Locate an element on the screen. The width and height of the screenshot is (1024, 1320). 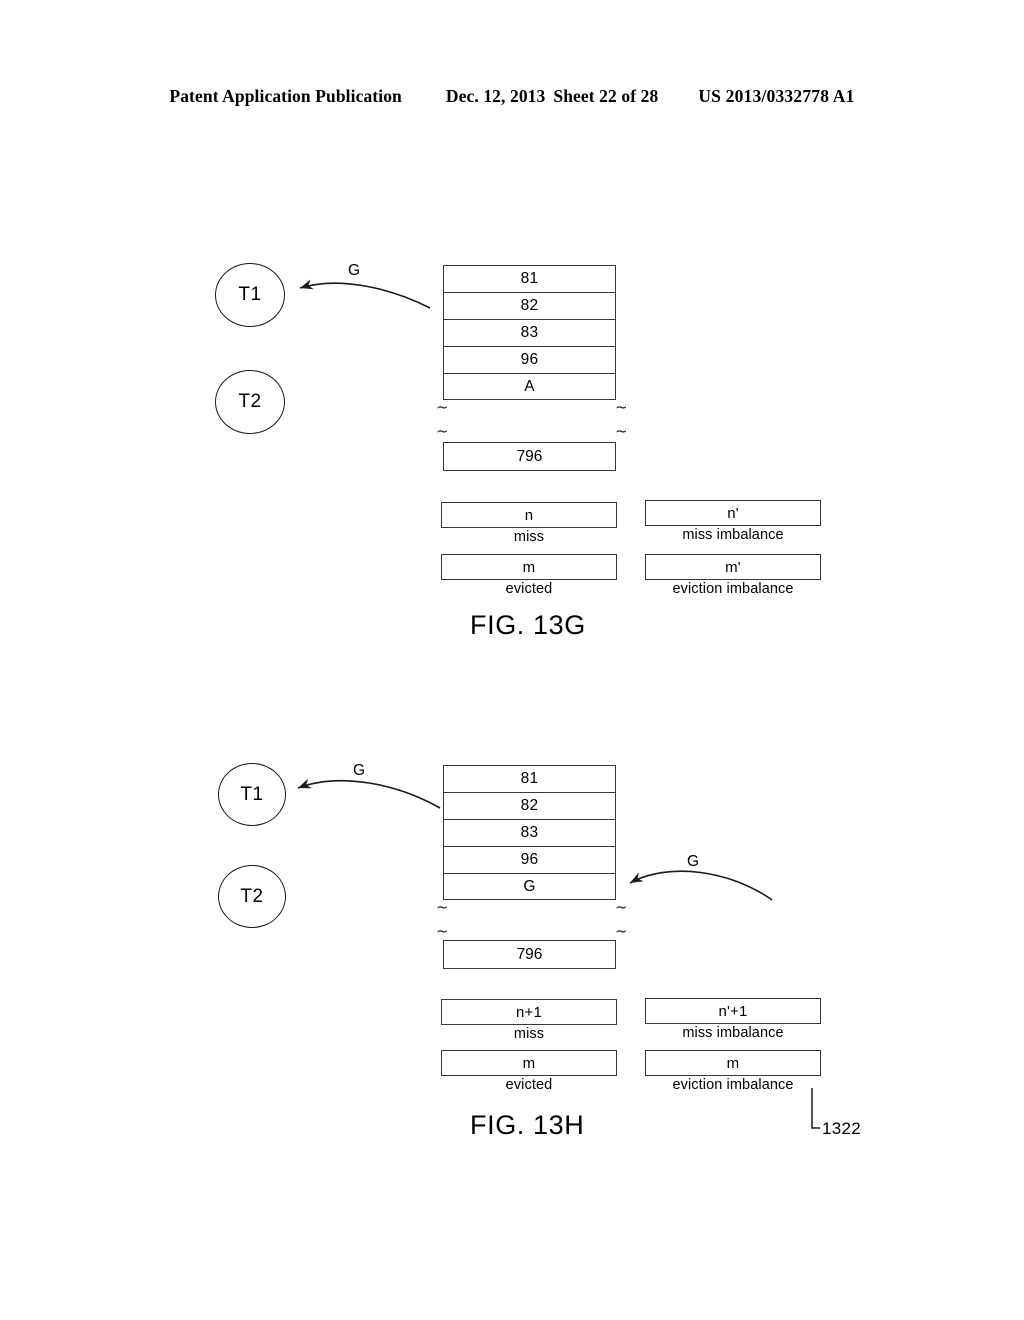
counter-value: n is located at coordinates (529, 515).